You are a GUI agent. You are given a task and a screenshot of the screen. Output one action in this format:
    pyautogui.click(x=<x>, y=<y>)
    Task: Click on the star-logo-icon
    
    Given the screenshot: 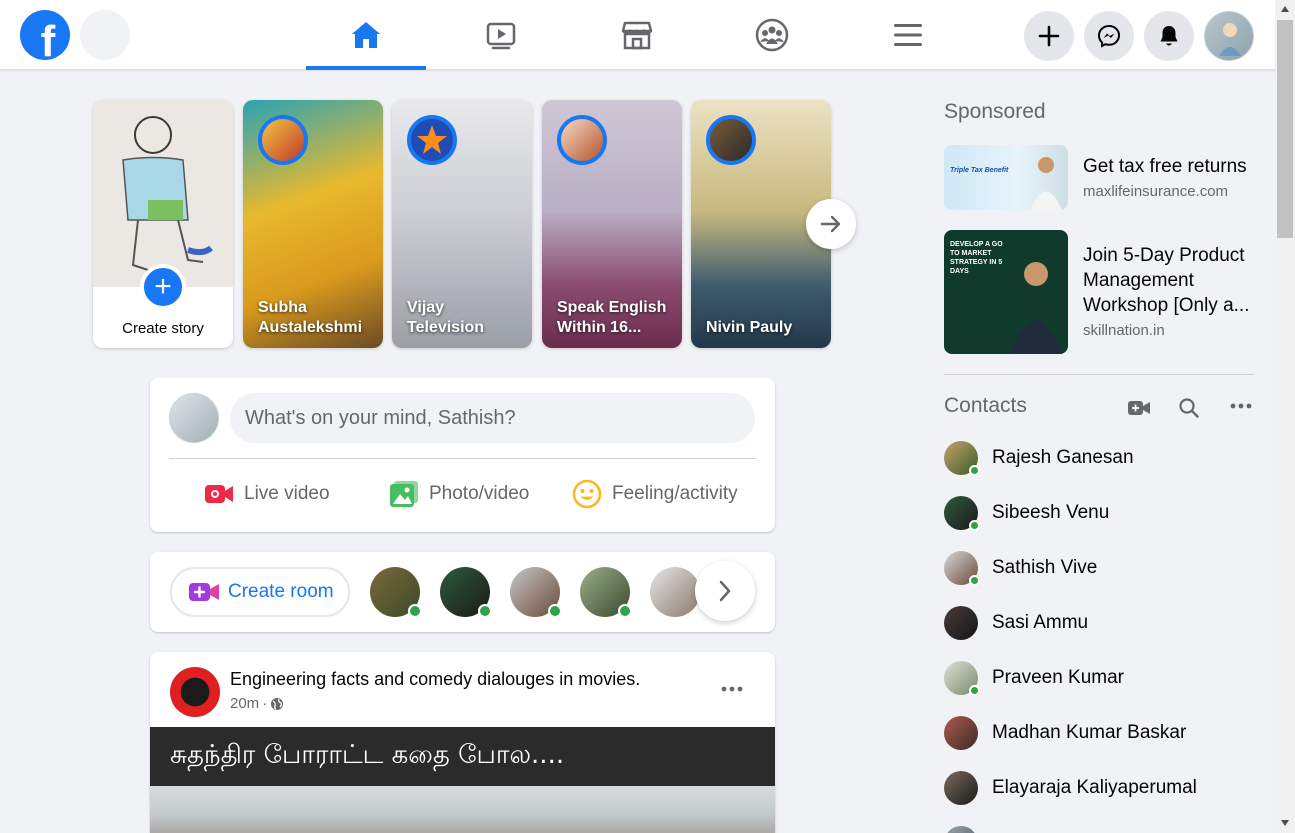 What is the action you would take?
    pyautogui.click(x=432, y=139)
    